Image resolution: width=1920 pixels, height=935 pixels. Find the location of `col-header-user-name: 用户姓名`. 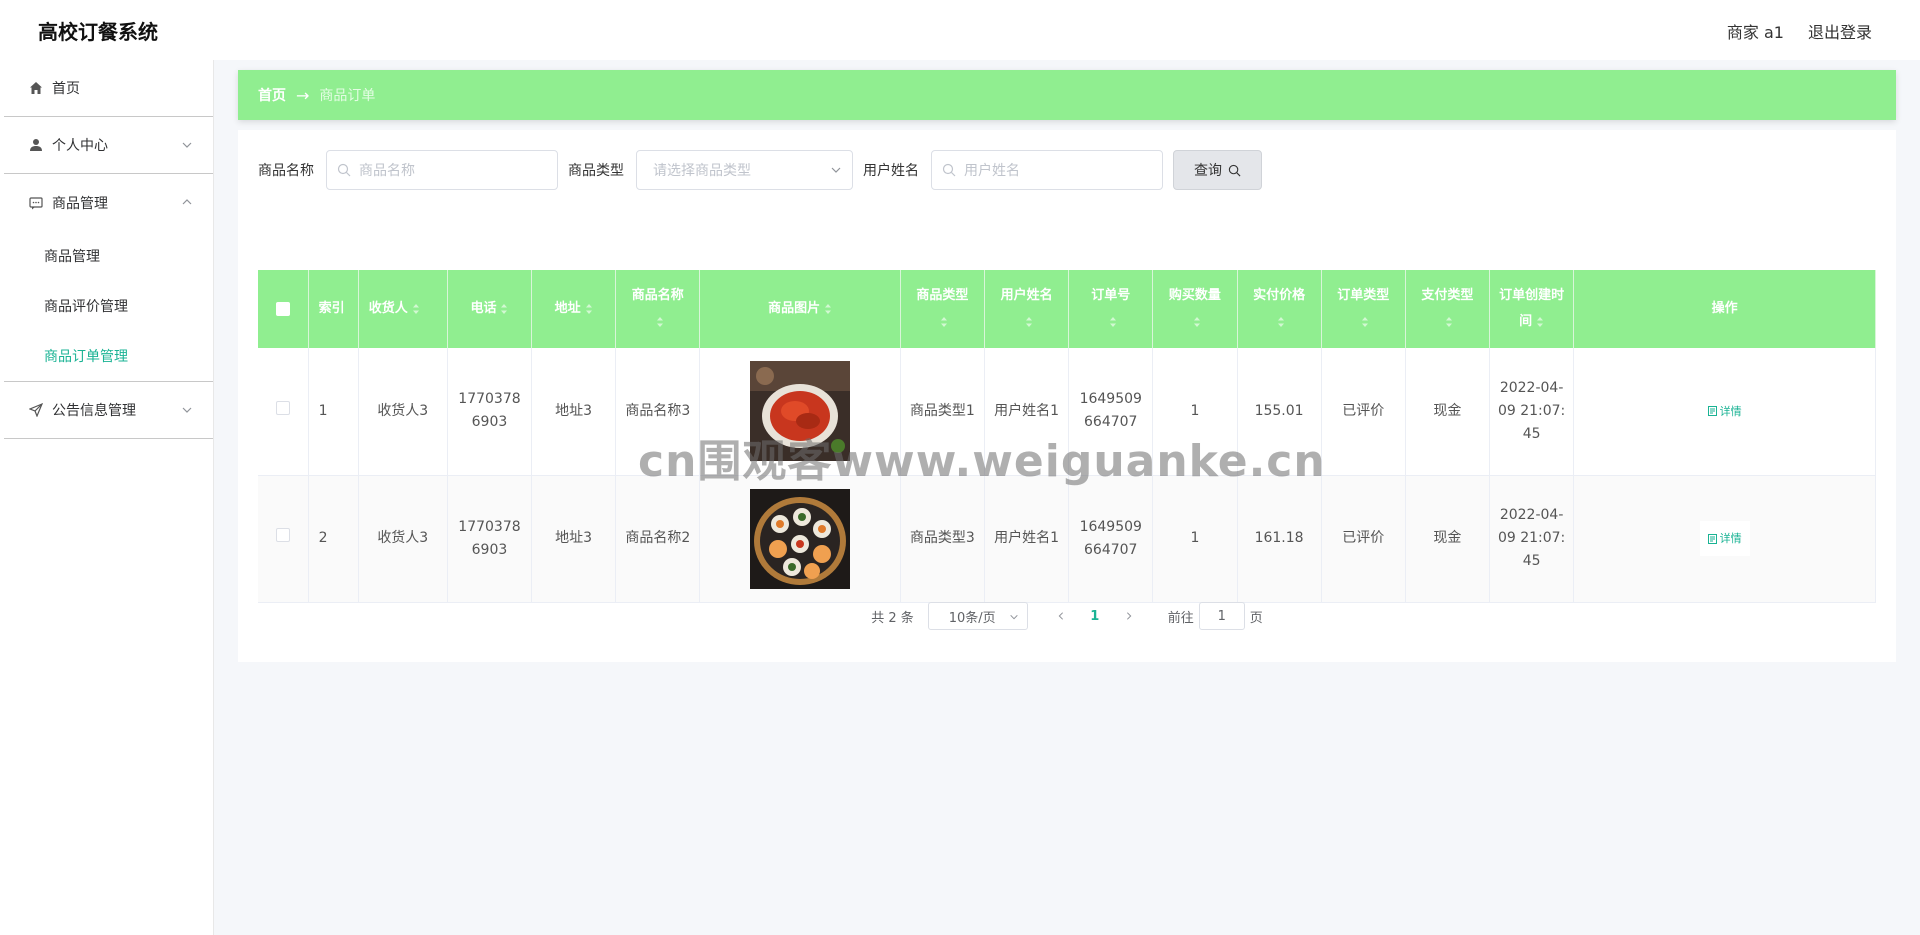

col-header-user-name: 用户姓名 is located at coordinates (1027, 309).